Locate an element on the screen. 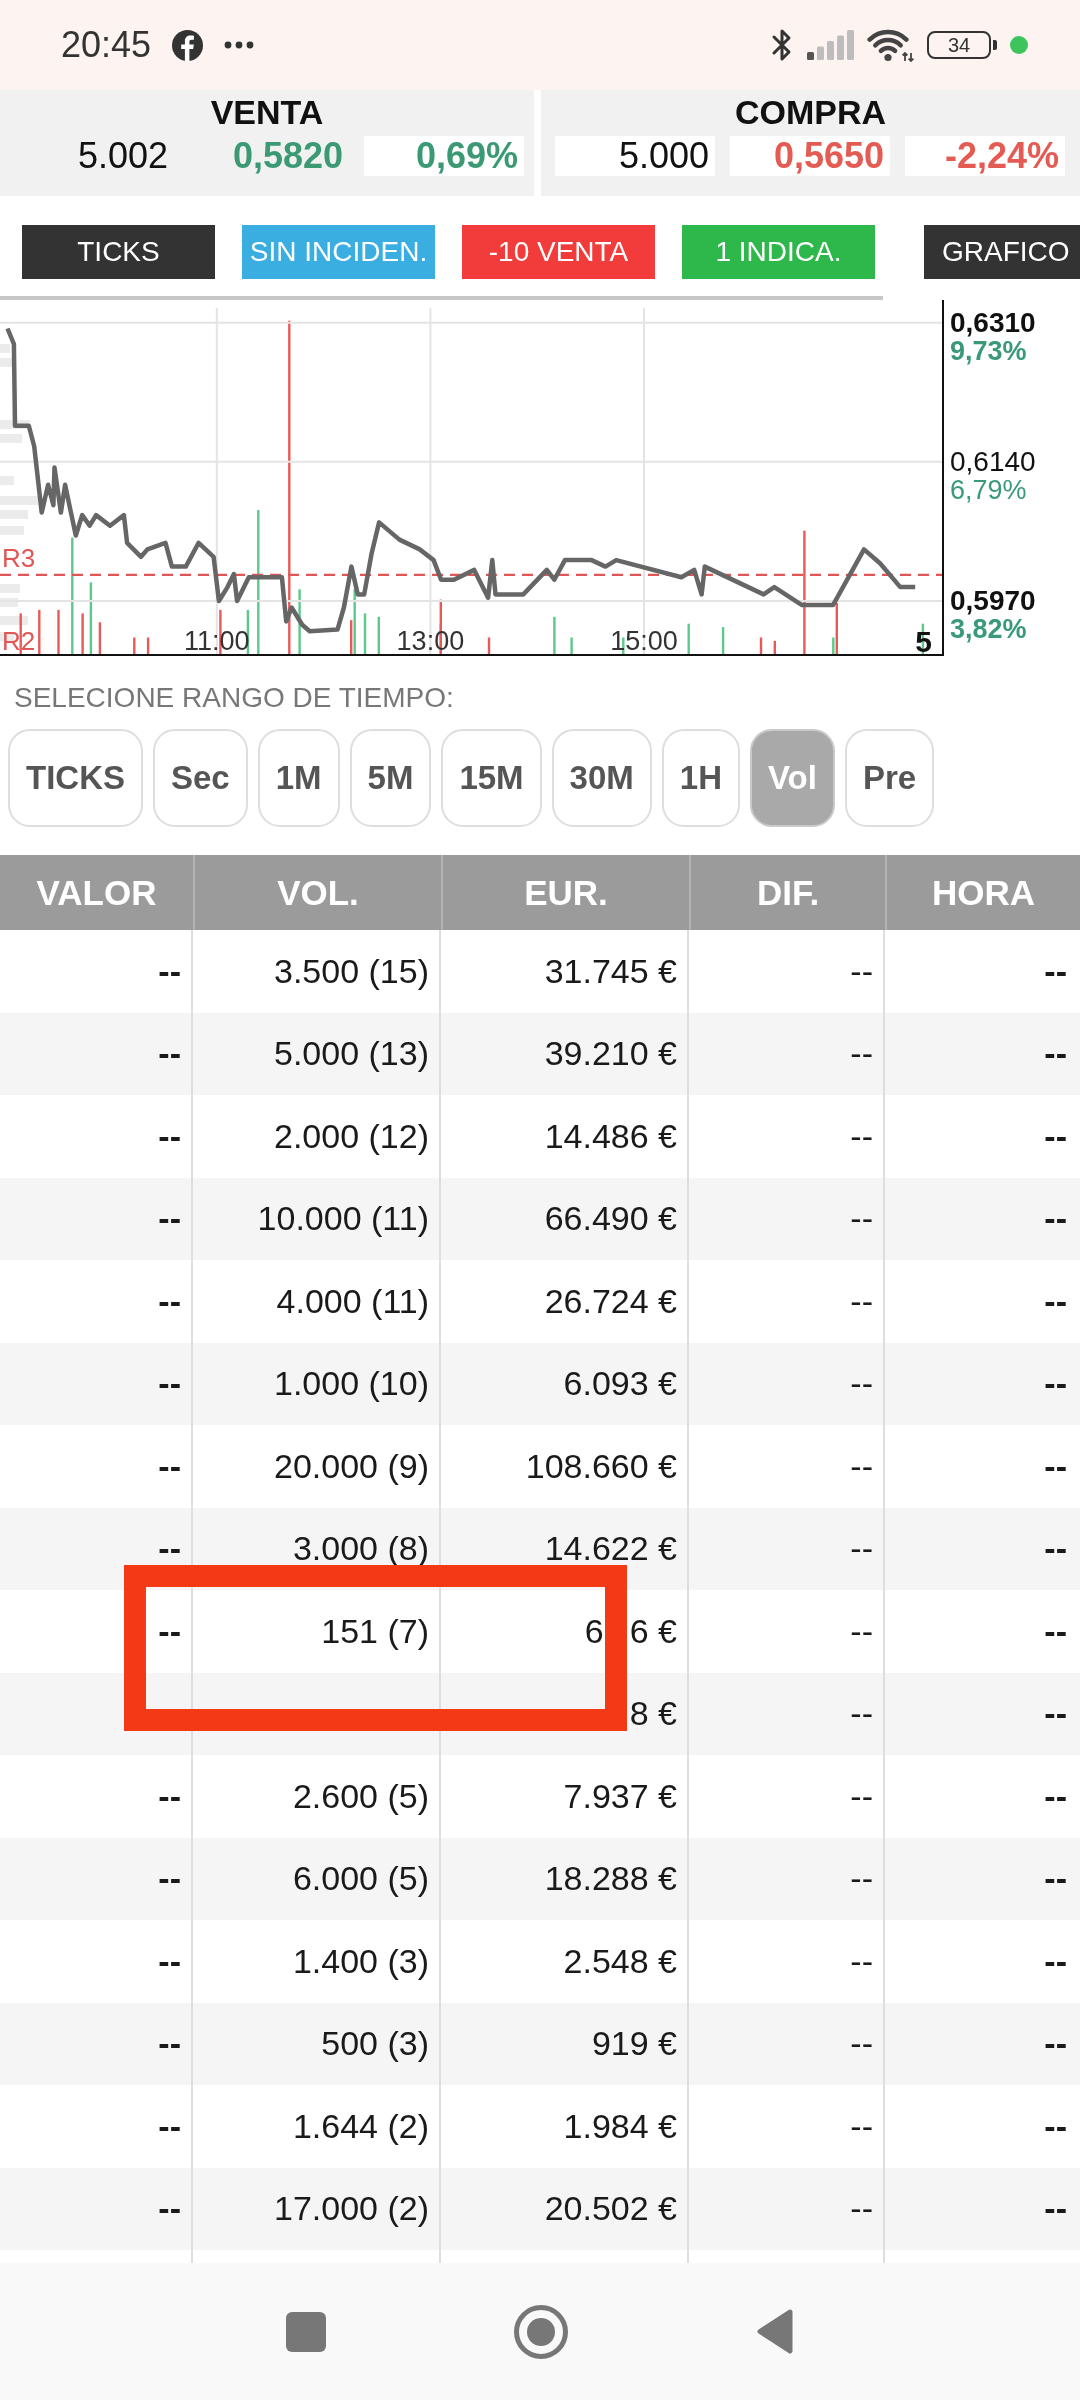  more-dots-icon is located at coordinates (239, 45).